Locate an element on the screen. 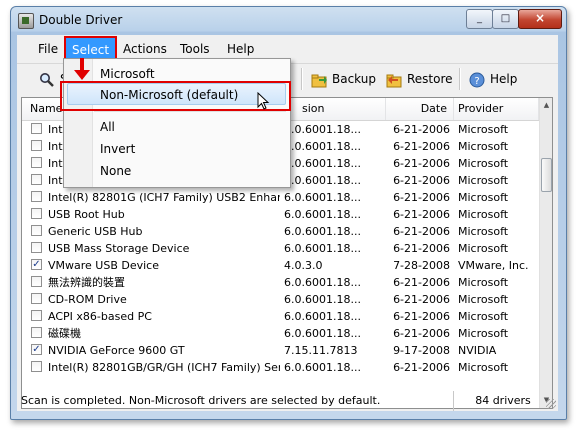  help-button: ? Help is located at coordinates (493, 79).